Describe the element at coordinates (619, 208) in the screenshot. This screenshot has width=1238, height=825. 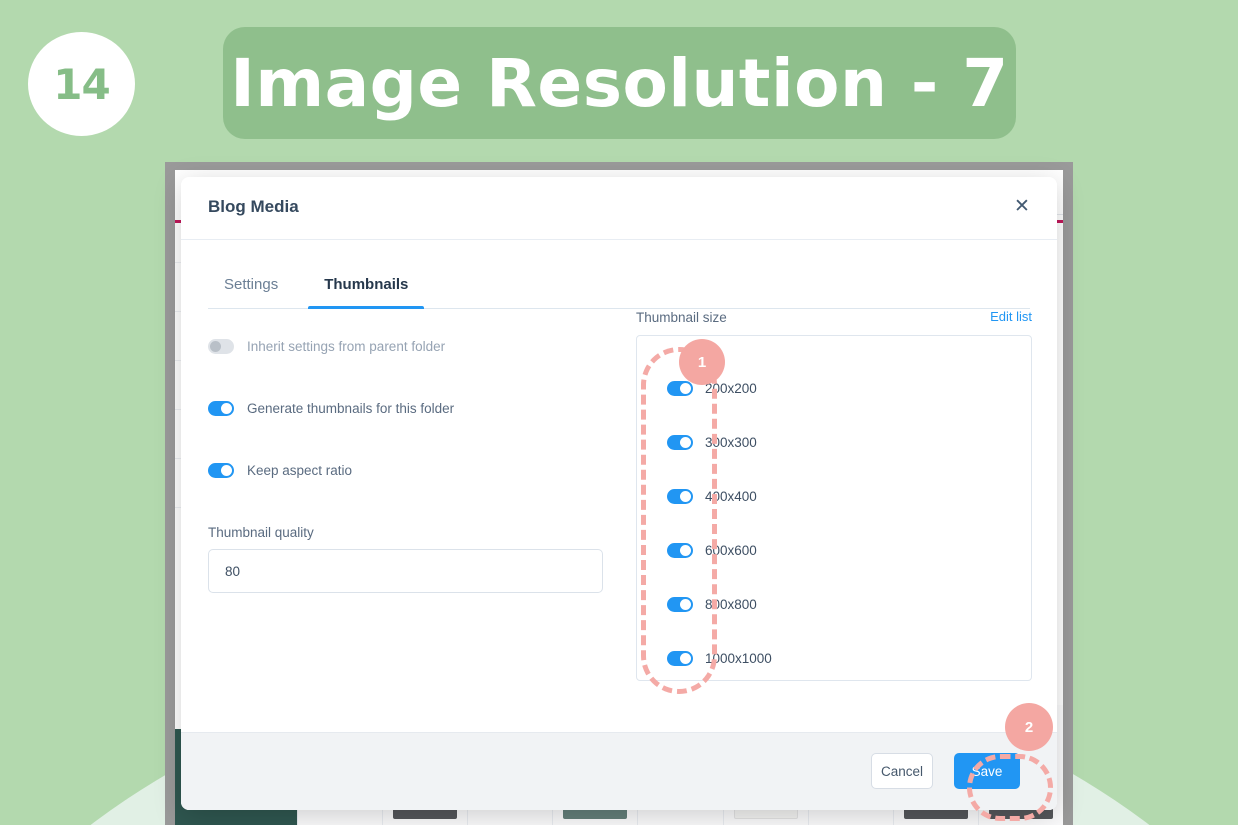
I see `dialog-header: Blog Media ✕` at that location.